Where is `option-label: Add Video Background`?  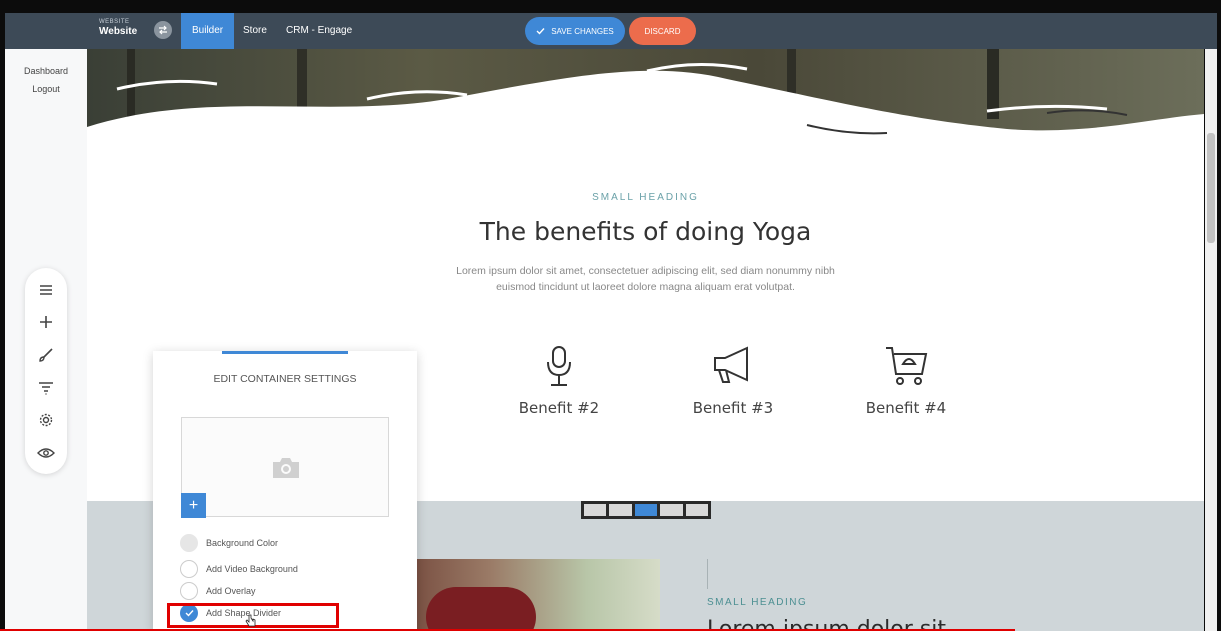
option-label: Add Video Background is located at coordinates (252, 569).